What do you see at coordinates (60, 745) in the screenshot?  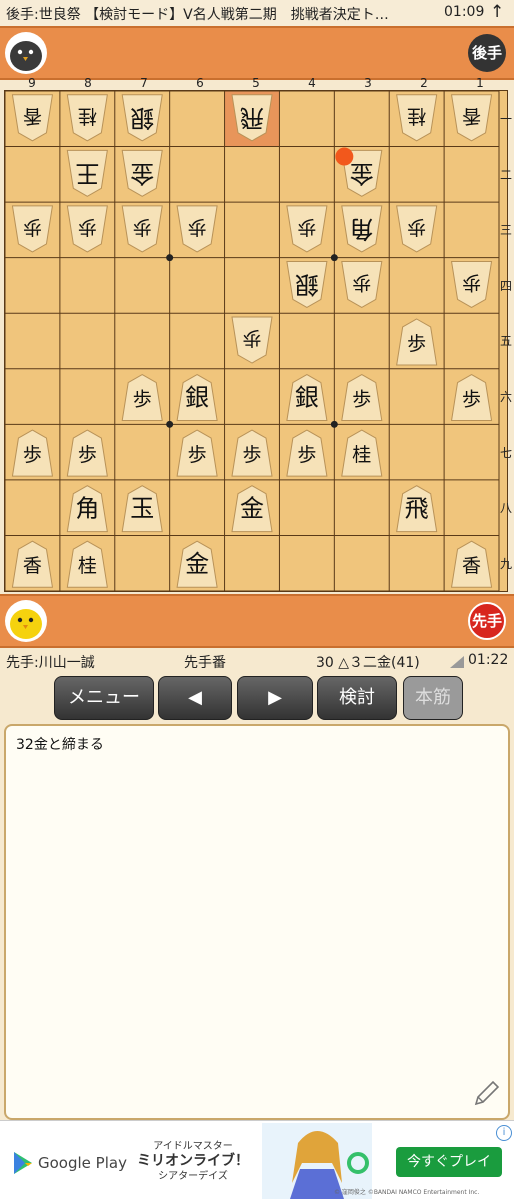 I see `comment-text: 32金と締まる` at bounding box center [60, 745].